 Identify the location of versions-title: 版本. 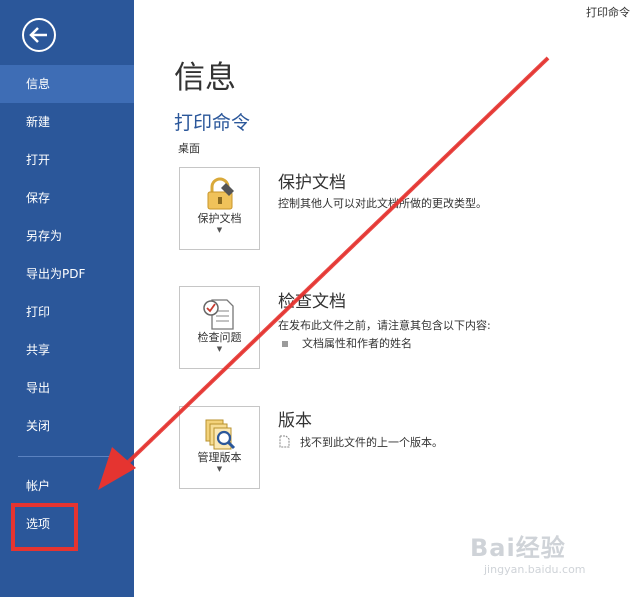
(295, 421).